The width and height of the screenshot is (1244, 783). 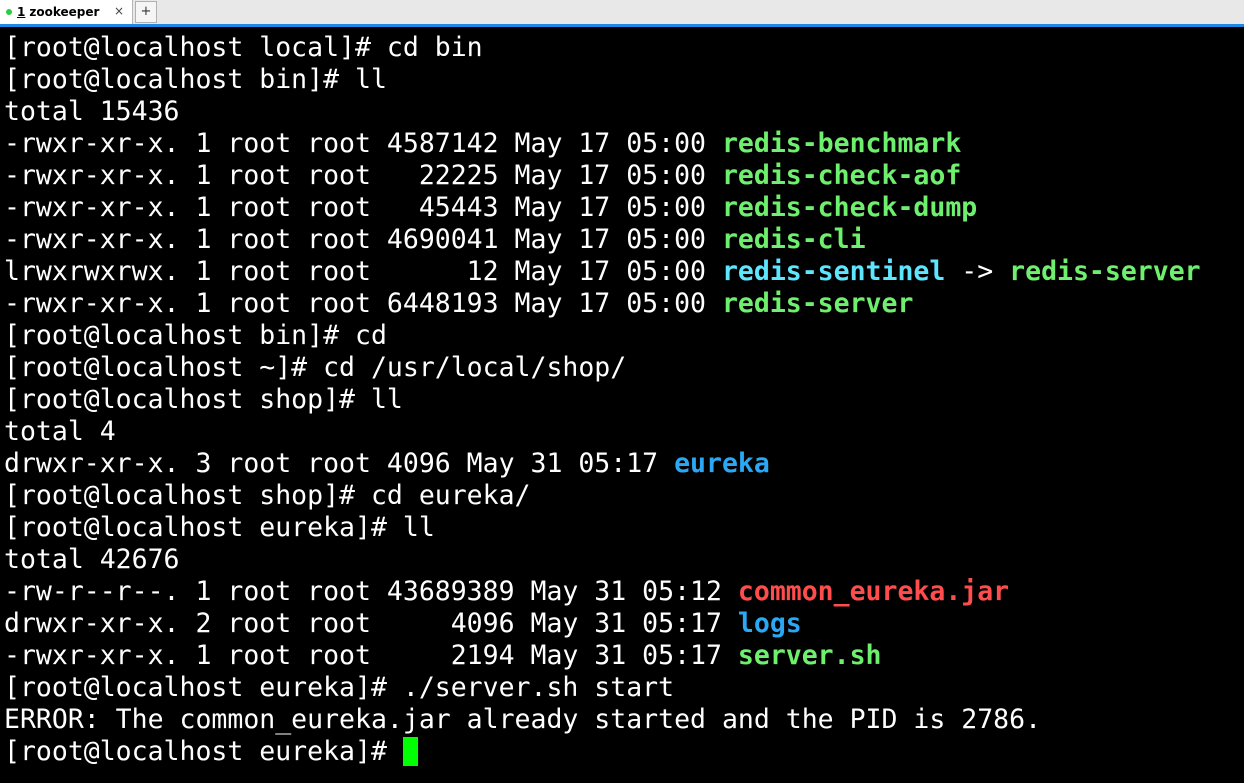 What do you see at coordinates (873, 591) in the screenshot?
I see `archive-filename: common_eureka.jar` at bounding box center [873, 591].